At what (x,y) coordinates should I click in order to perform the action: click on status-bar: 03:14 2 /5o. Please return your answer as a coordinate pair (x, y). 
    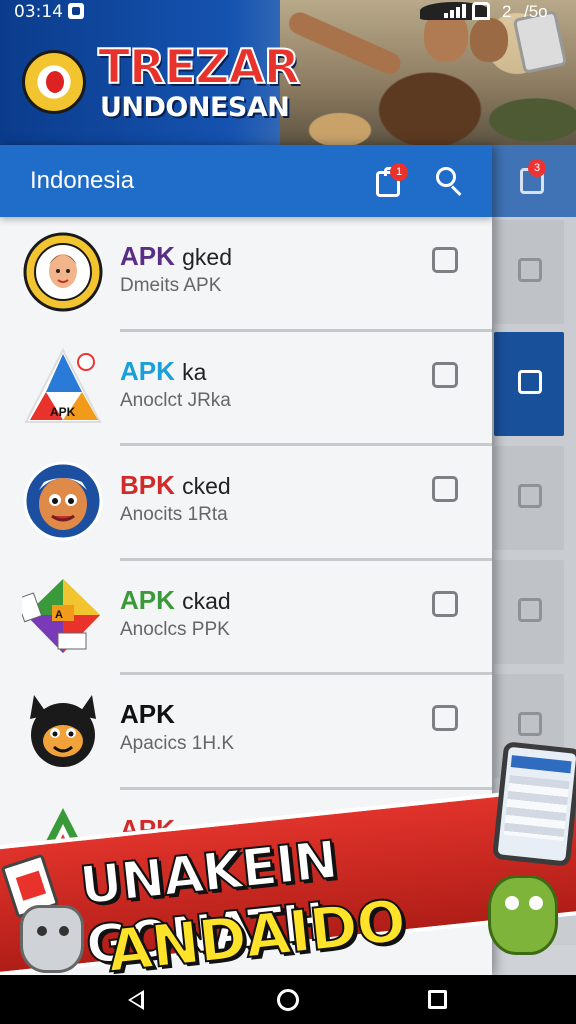
    Looking at the image, I should click on (288, 13).